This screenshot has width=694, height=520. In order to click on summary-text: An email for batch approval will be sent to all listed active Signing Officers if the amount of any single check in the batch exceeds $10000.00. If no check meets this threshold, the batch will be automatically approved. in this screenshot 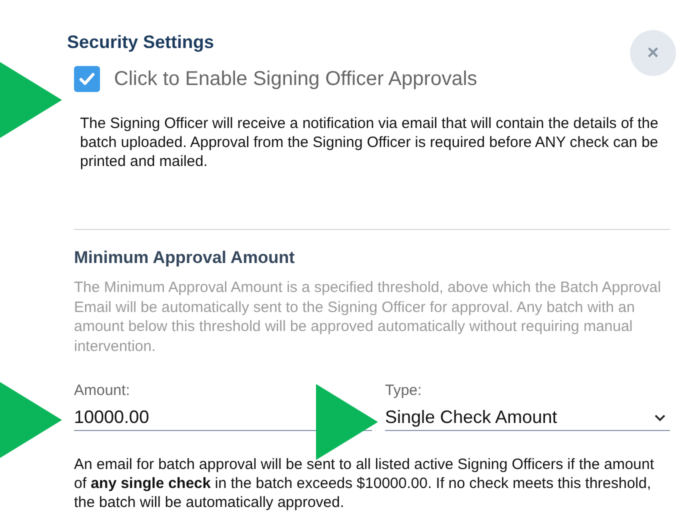, I will do `click(365, 483)`.